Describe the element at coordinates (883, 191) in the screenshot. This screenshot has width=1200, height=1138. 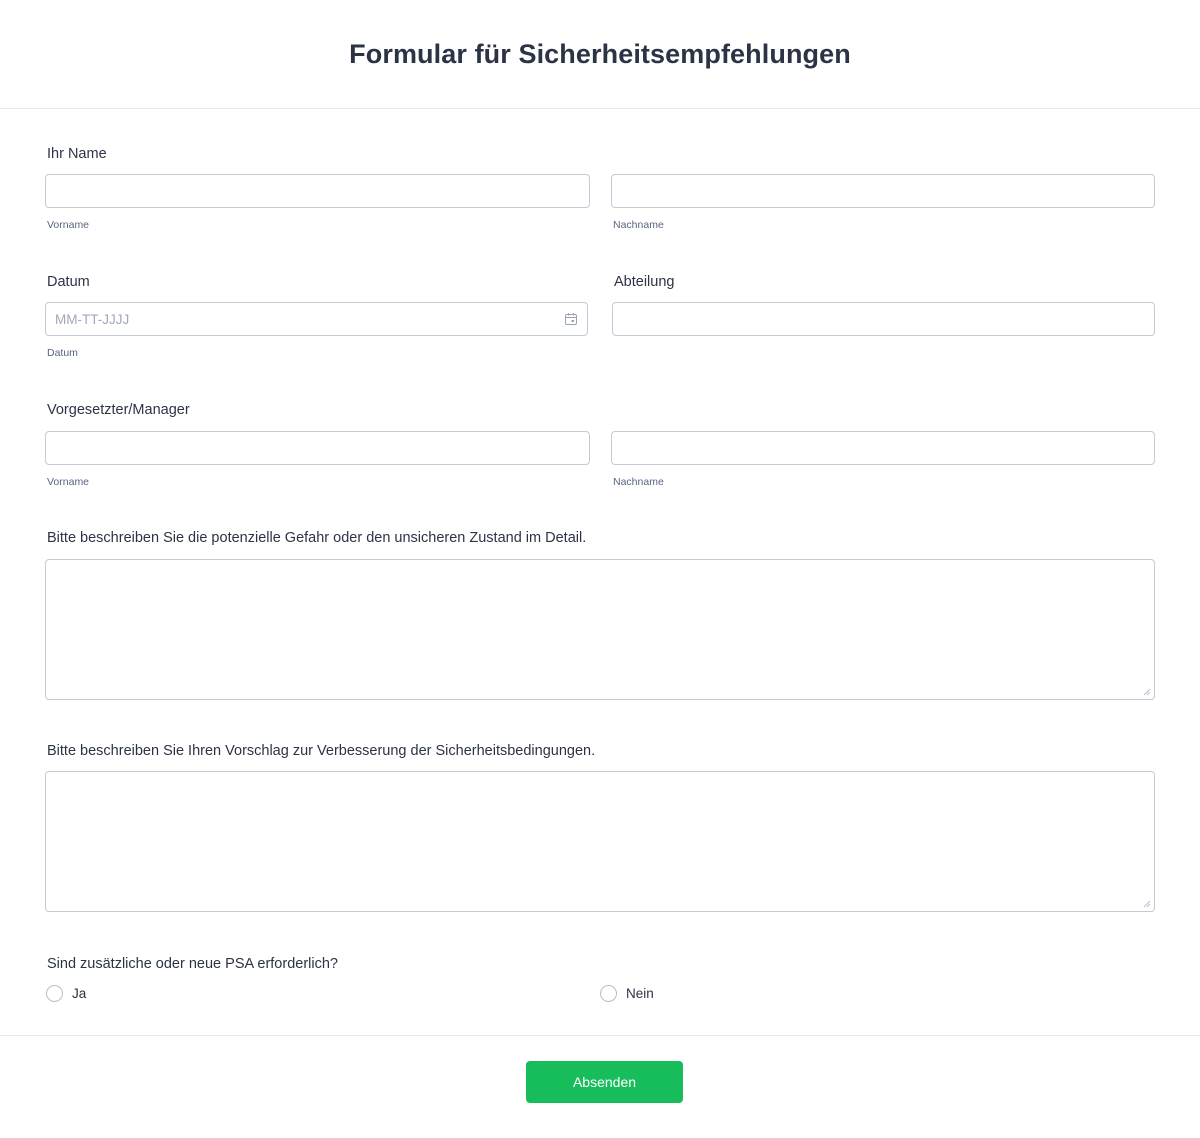
I see `last-name-input` at that location.